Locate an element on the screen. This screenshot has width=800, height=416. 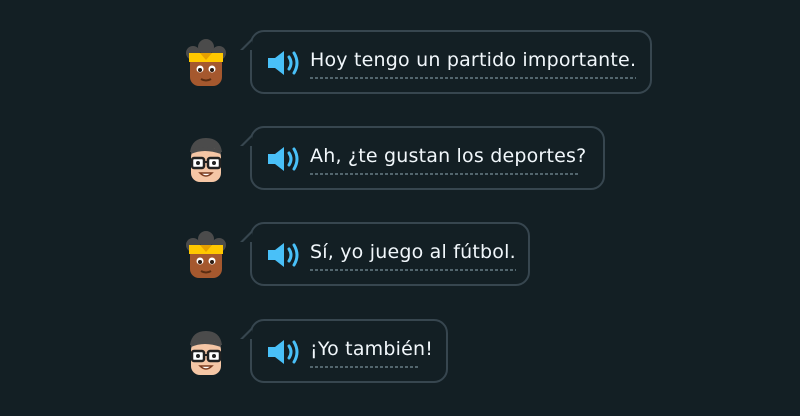
speech-bubble: Hoy tengo un partido importante. is located at coordinates (446, 62).